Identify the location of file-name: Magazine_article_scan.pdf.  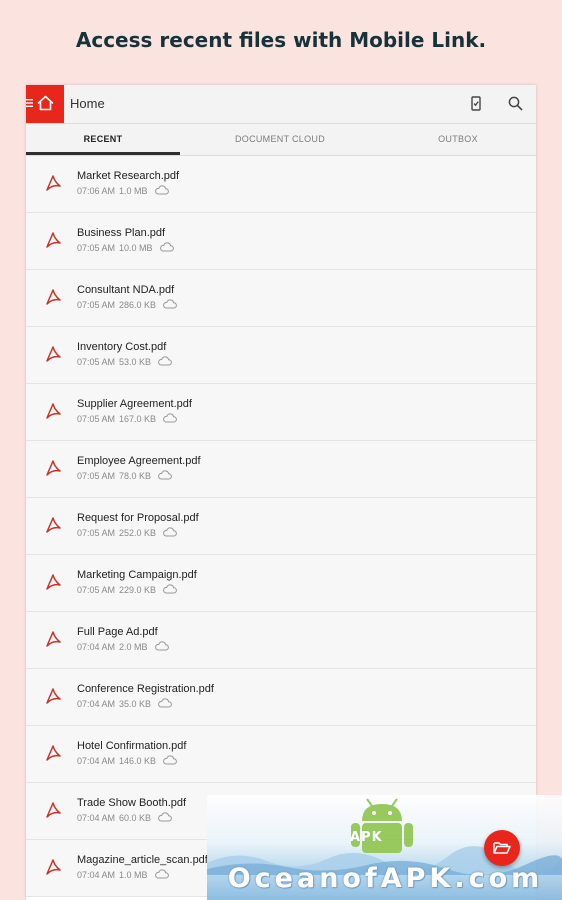
(142, 860).